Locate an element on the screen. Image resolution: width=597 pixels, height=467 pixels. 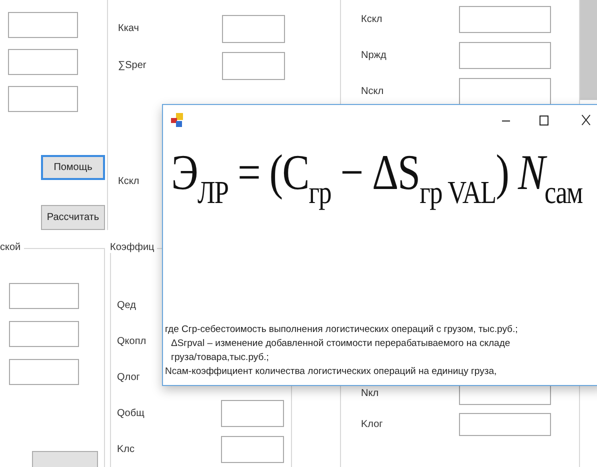
group-legend: ской is located at coordinates (12, 247).